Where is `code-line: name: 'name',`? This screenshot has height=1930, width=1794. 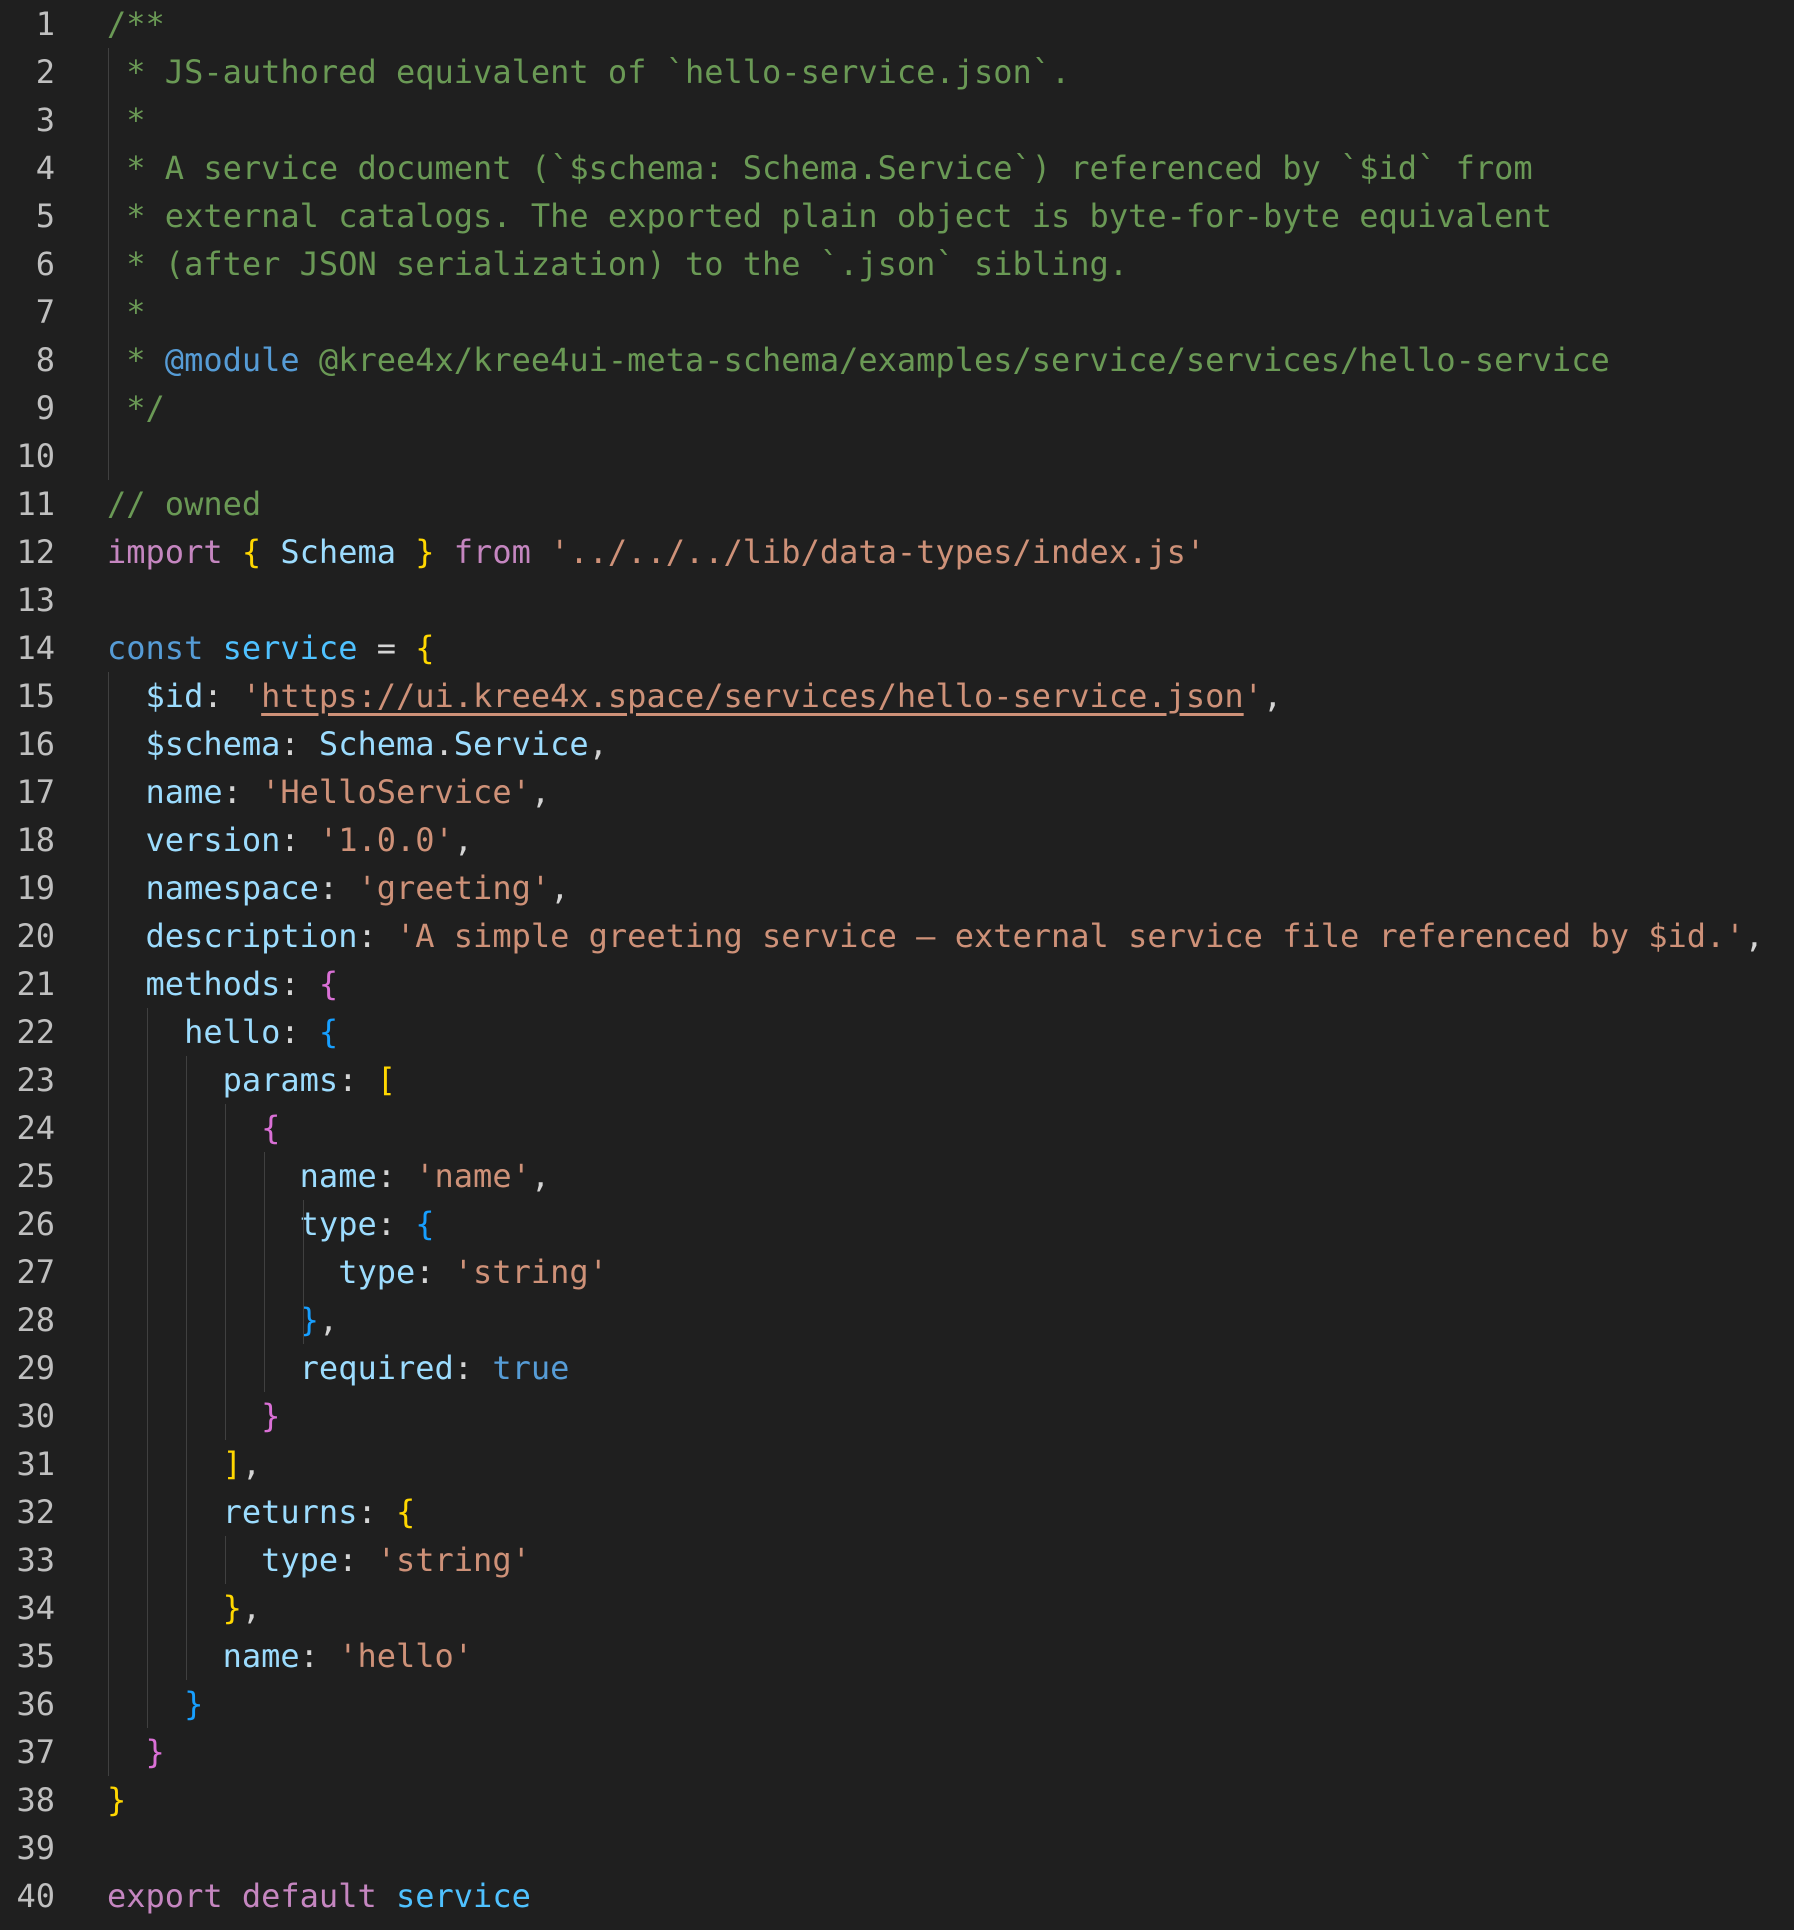 code-line: name: 'name', is located at coordinates (950, 1176).